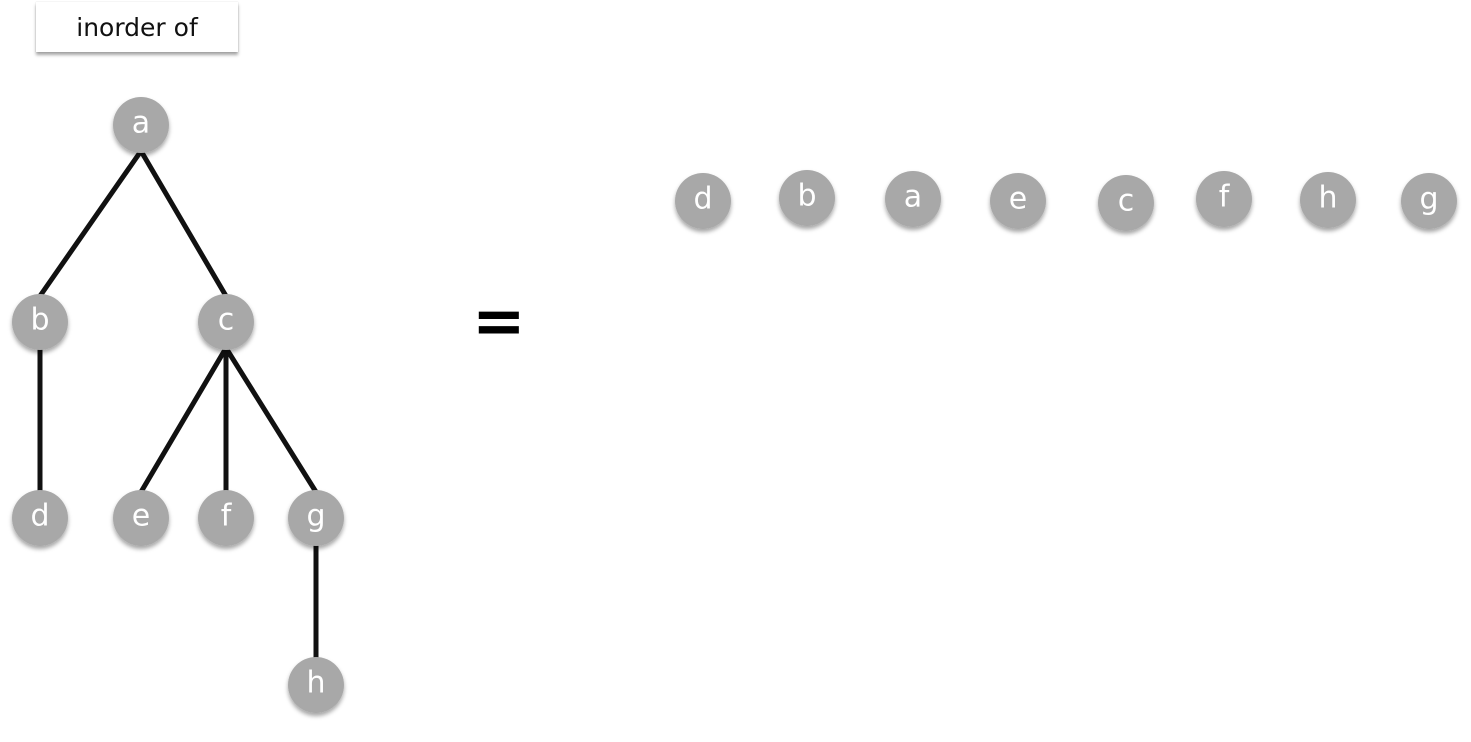 This screenshot has width=1471, height=742. I want to click on edge-c-e, so click(183, 420).